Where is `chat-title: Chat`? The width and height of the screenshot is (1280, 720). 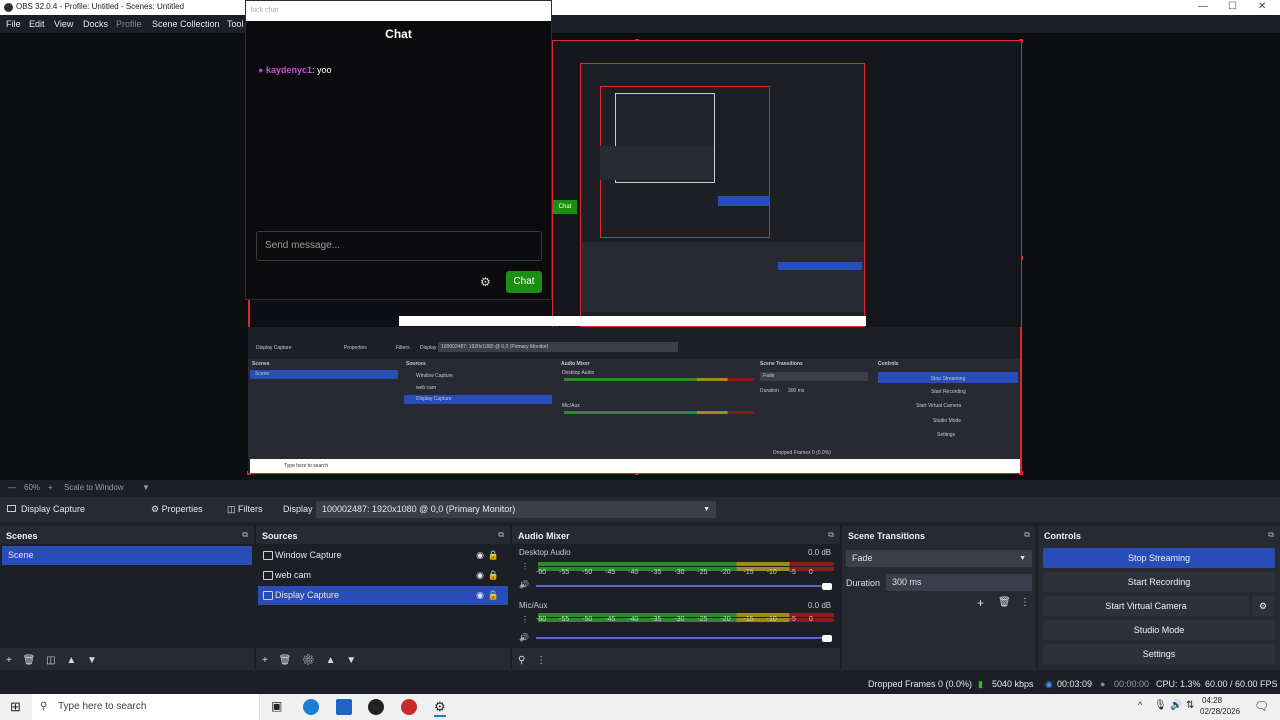
chat-title: Chat is located at coordinates (398, 34).